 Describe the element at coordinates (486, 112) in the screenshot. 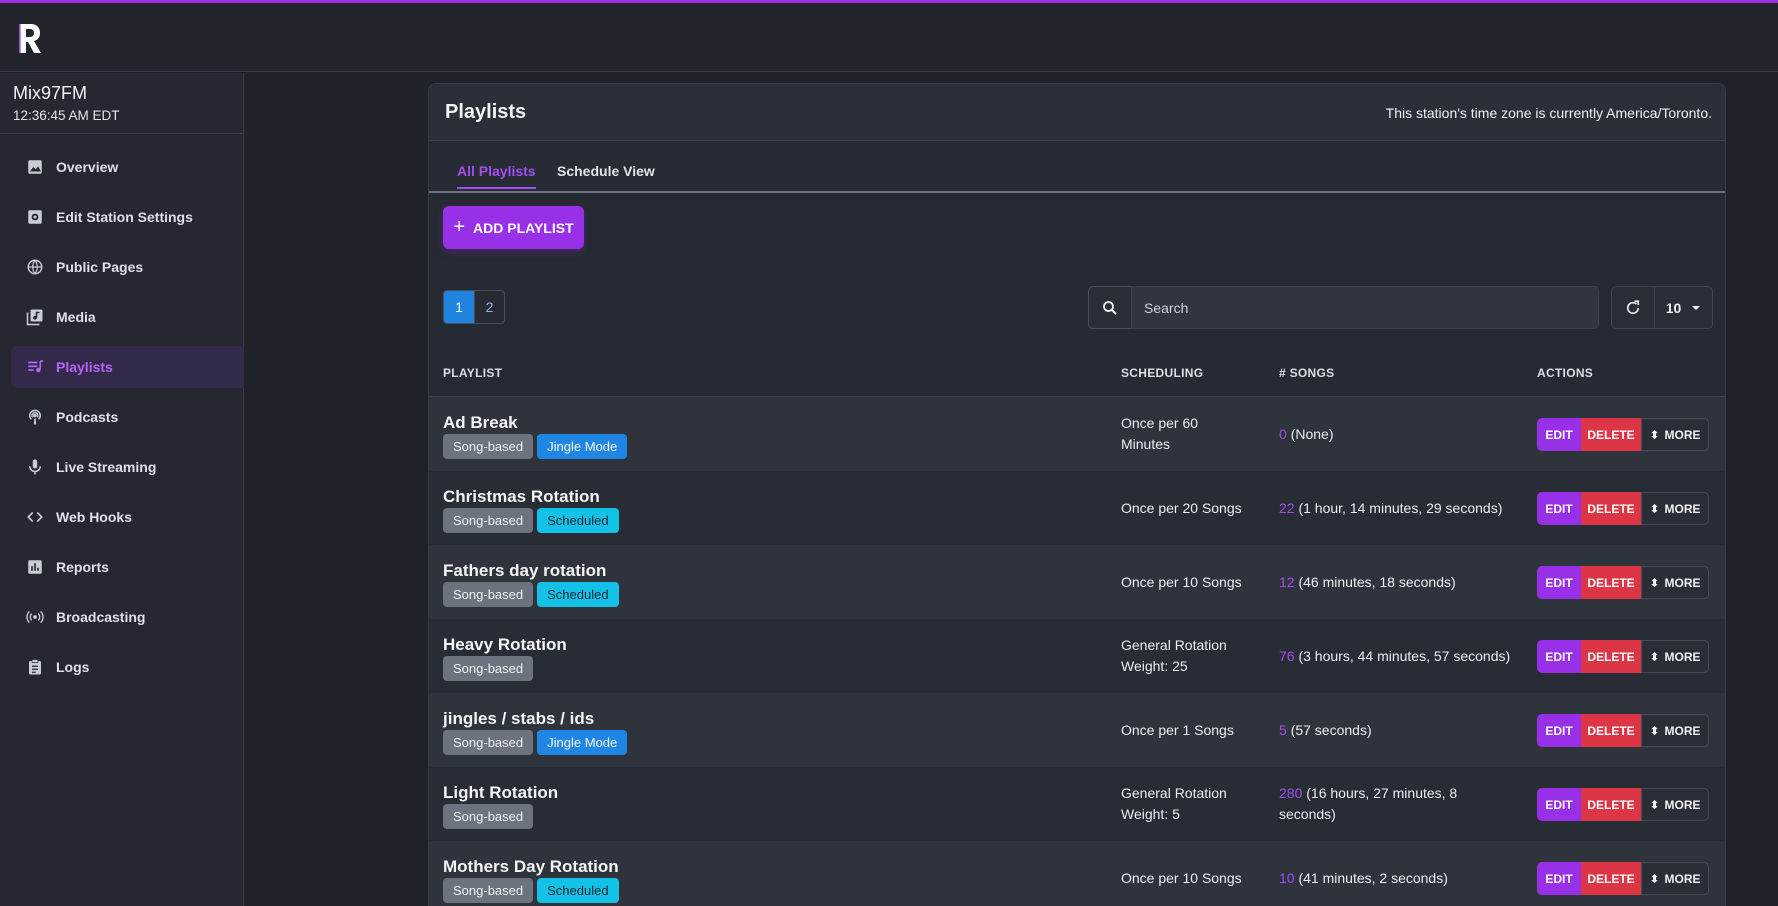

I see `page-title: Playlists` at that location.